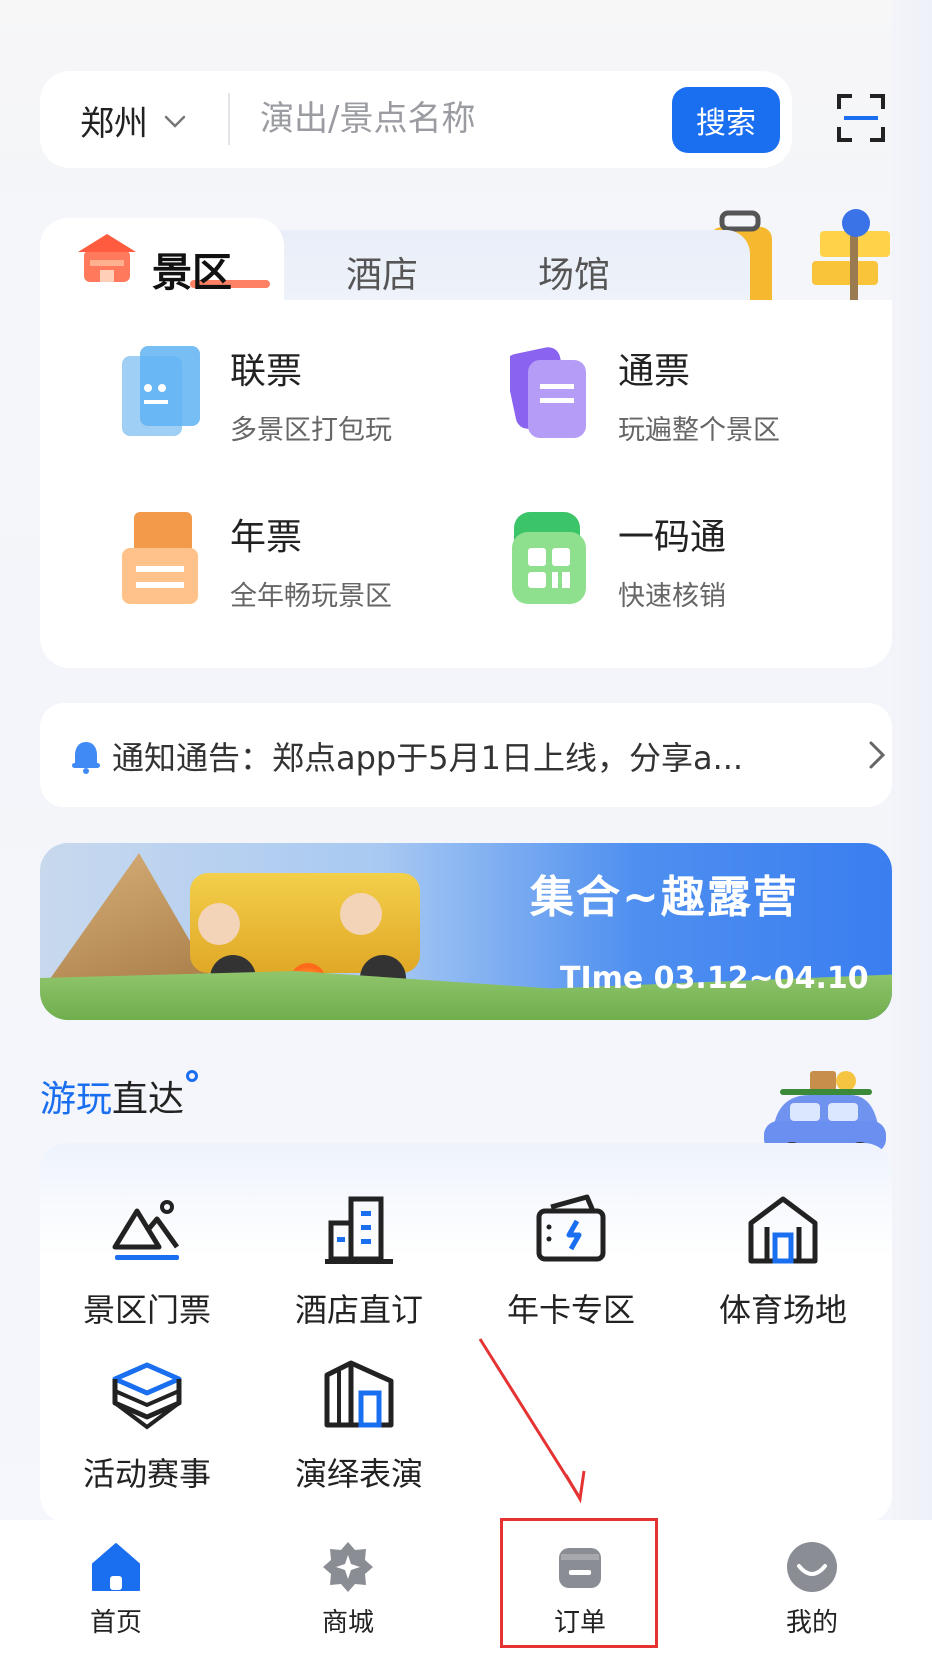  Describe the element at coordinates (146, 1310) in the screenshot. I see `quick-item-label: 景区门票` at that location.